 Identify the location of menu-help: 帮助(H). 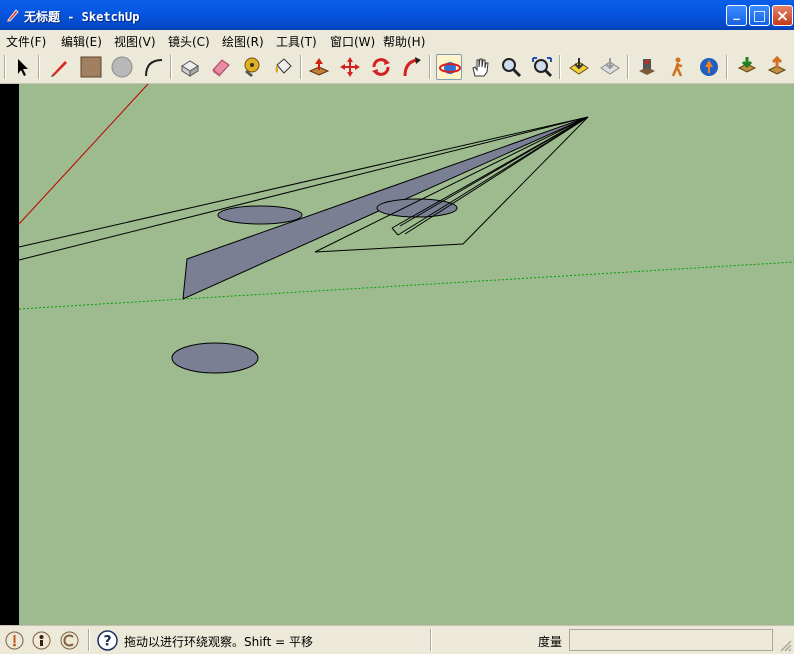
(404, 41).